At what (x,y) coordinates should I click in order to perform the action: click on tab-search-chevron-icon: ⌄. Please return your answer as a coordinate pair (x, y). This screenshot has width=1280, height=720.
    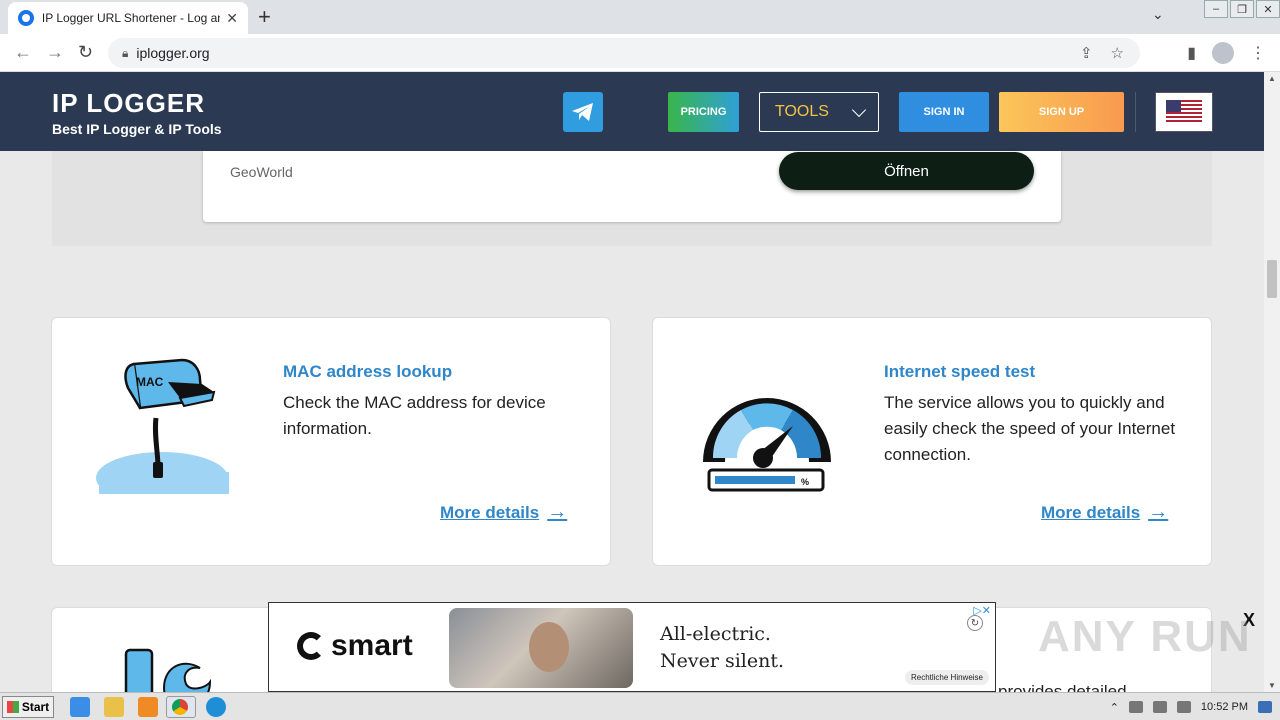
    Looking at the image, I should click on (1158, 14).